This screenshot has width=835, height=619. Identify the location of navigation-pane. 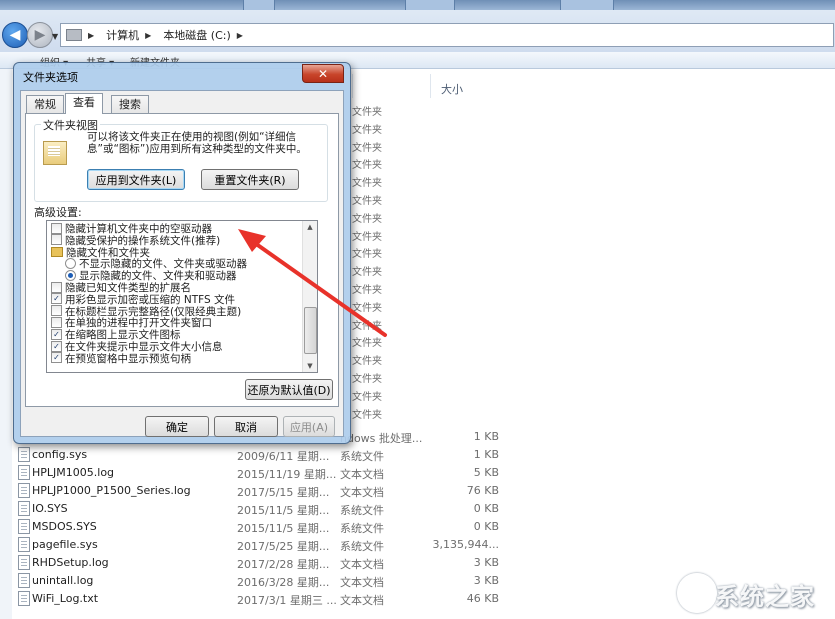
(6, 344).